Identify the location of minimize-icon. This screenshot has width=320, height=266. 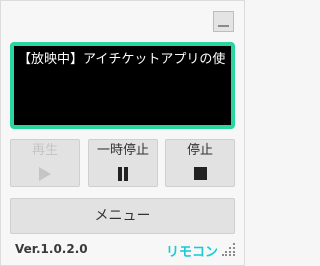
(223, 26).